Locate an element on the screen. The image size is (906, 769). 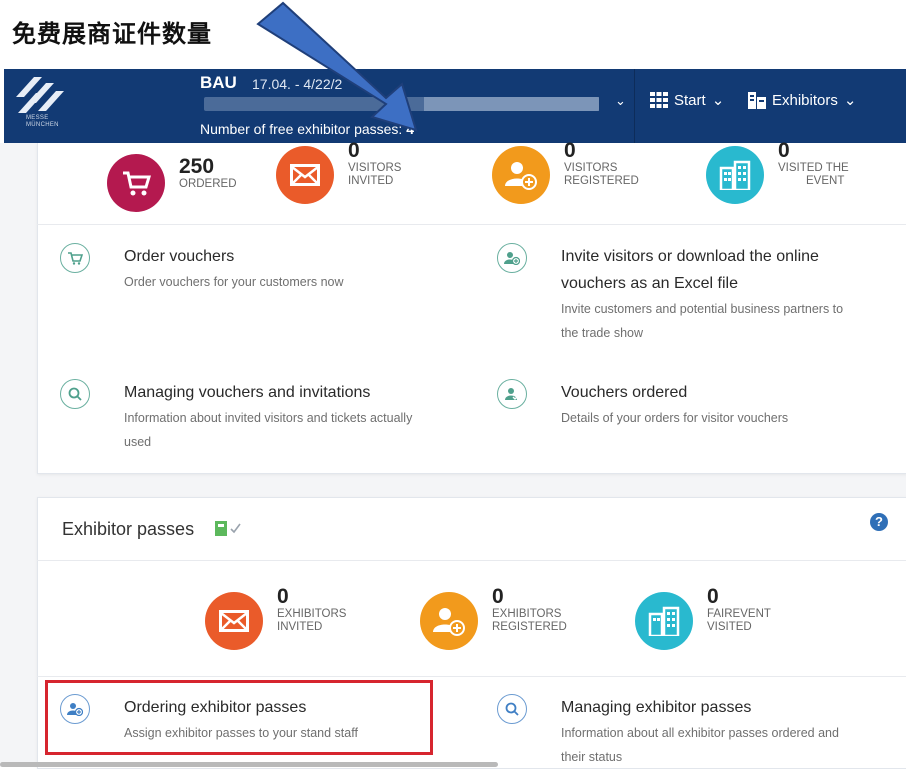
stat-exhibitors-invited: 0 EXHIBITORS INVITED is located at coordinates (275, 618).